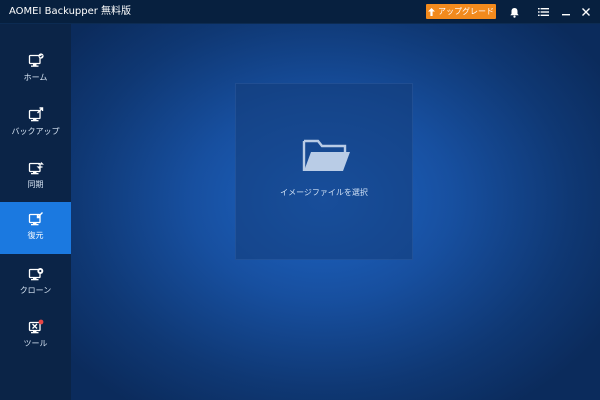 Image resolution: width=600 pixels, height=400 pixels. I want to click on bell-icon, so click(514, 12).